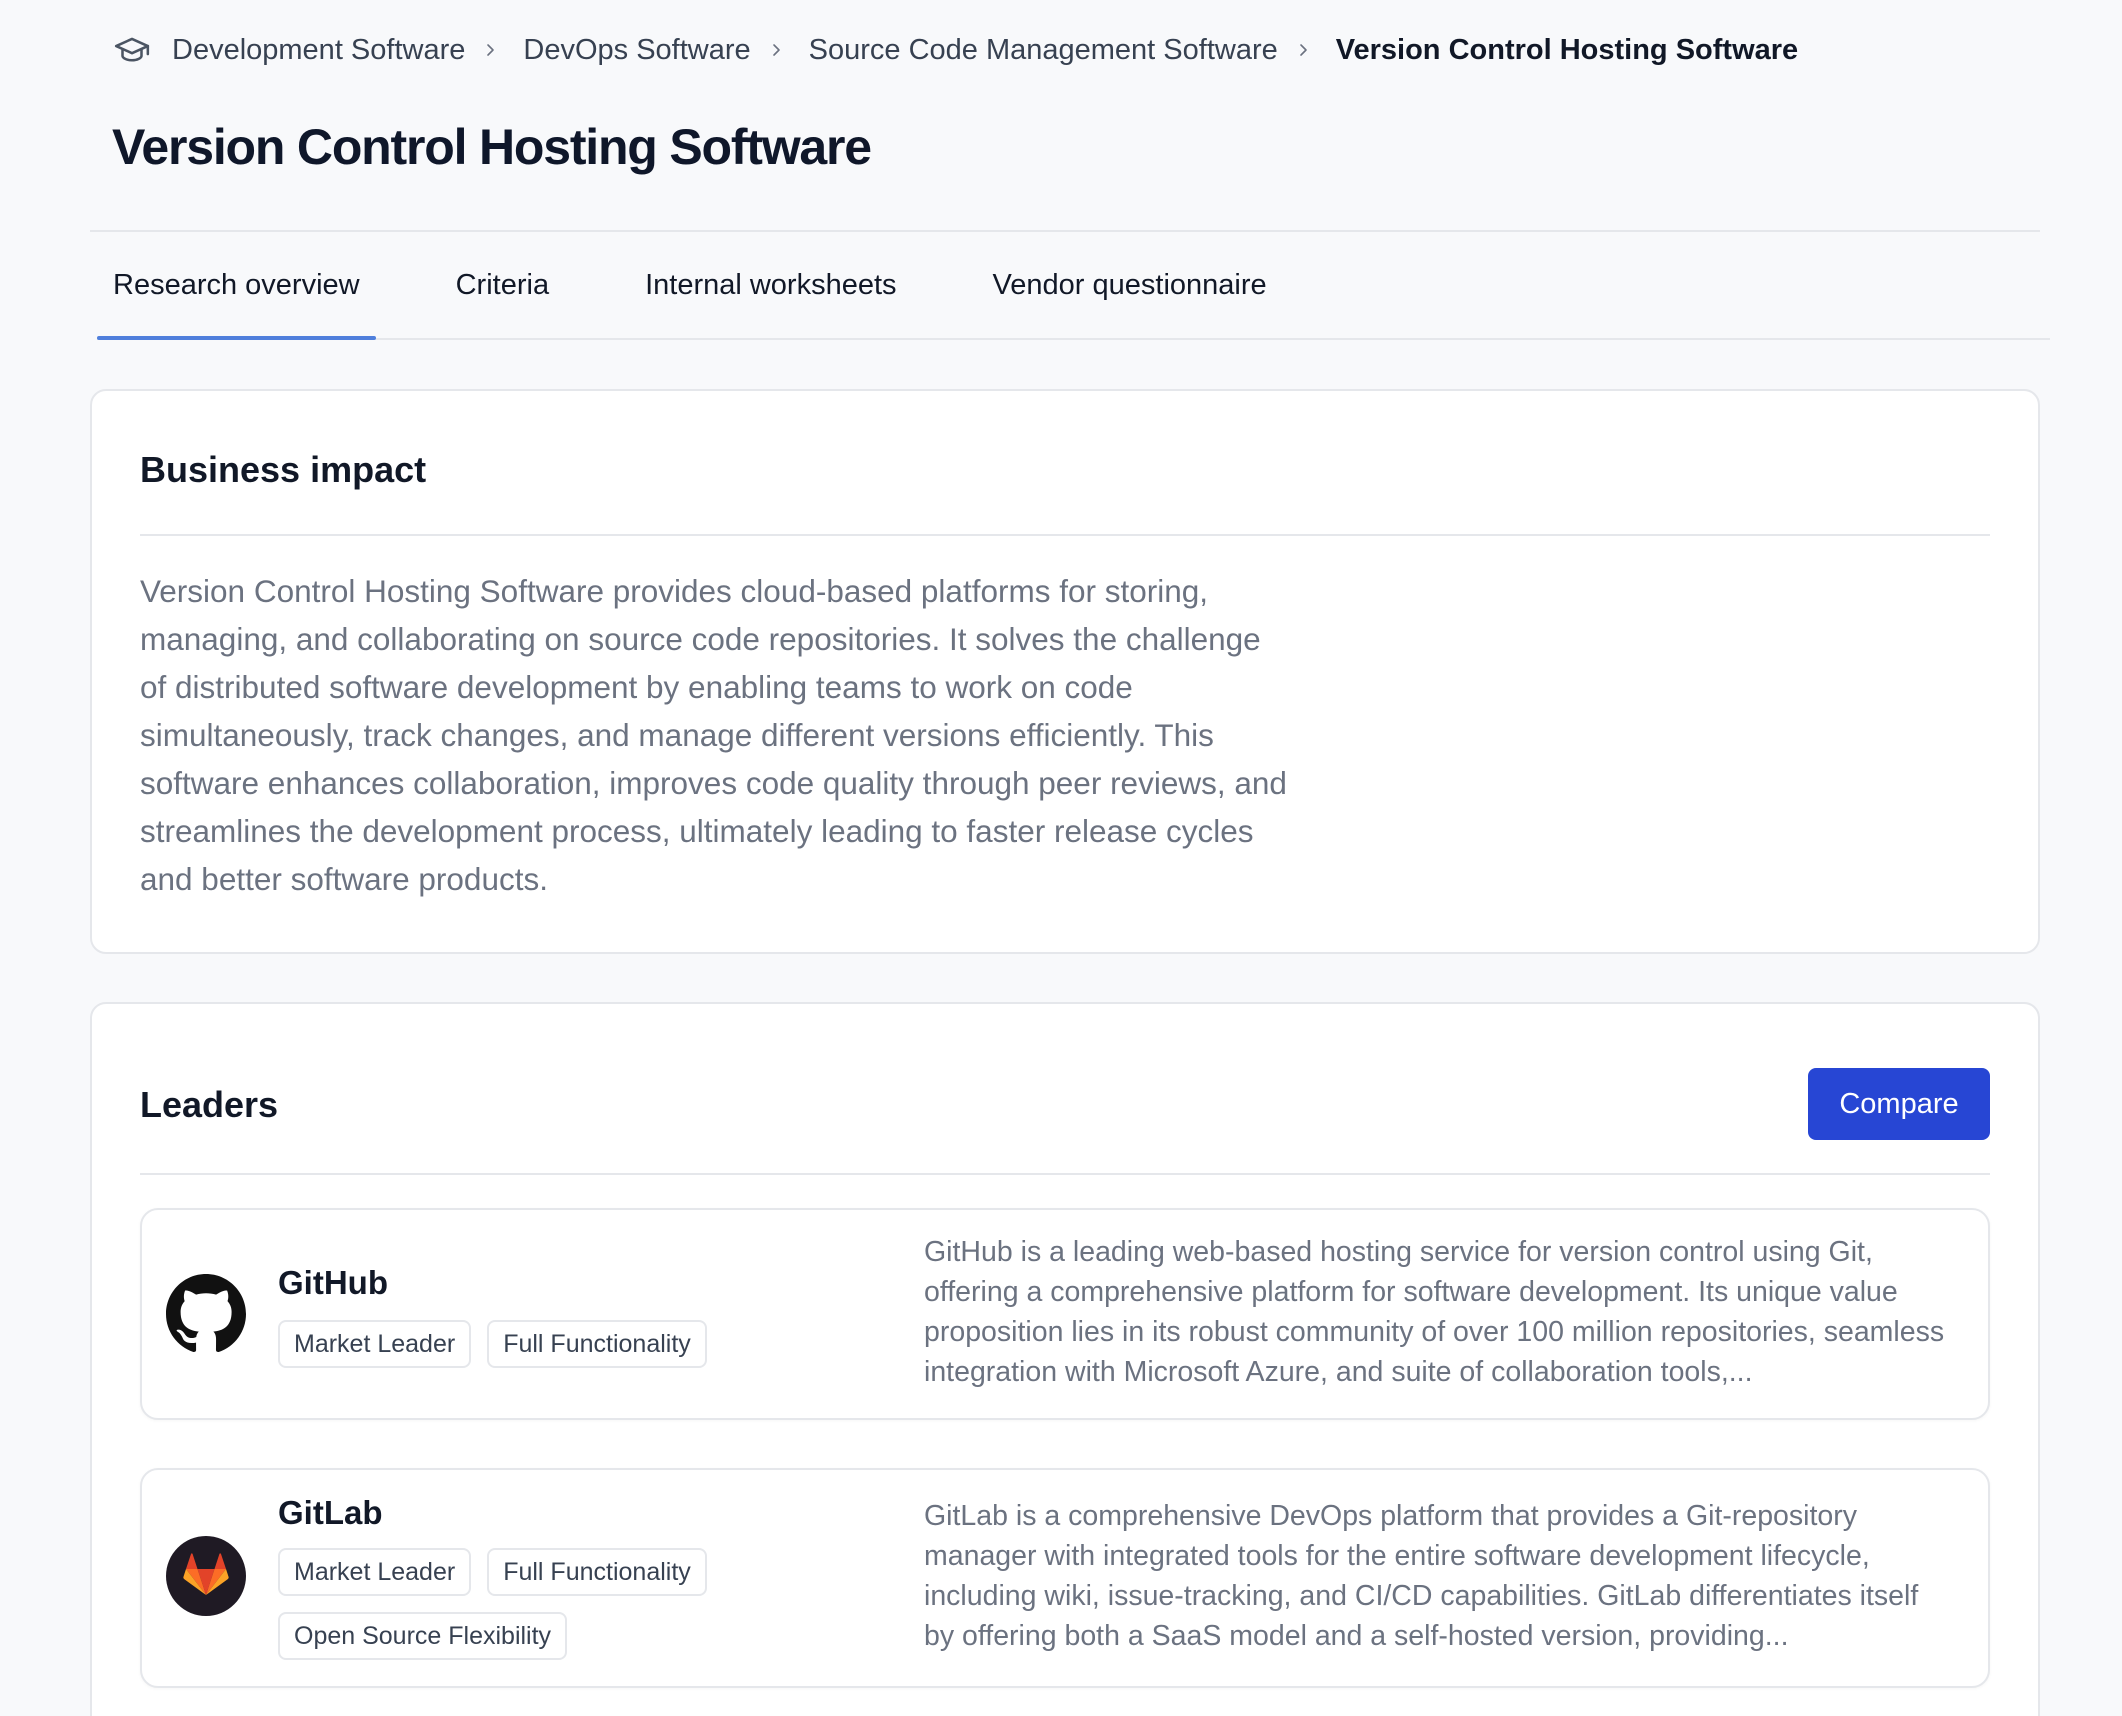 The height and width of the screenshot is (1716, 2122). I want to click on breadcrumb-item-development-software: Development Software, so click(318, 50).